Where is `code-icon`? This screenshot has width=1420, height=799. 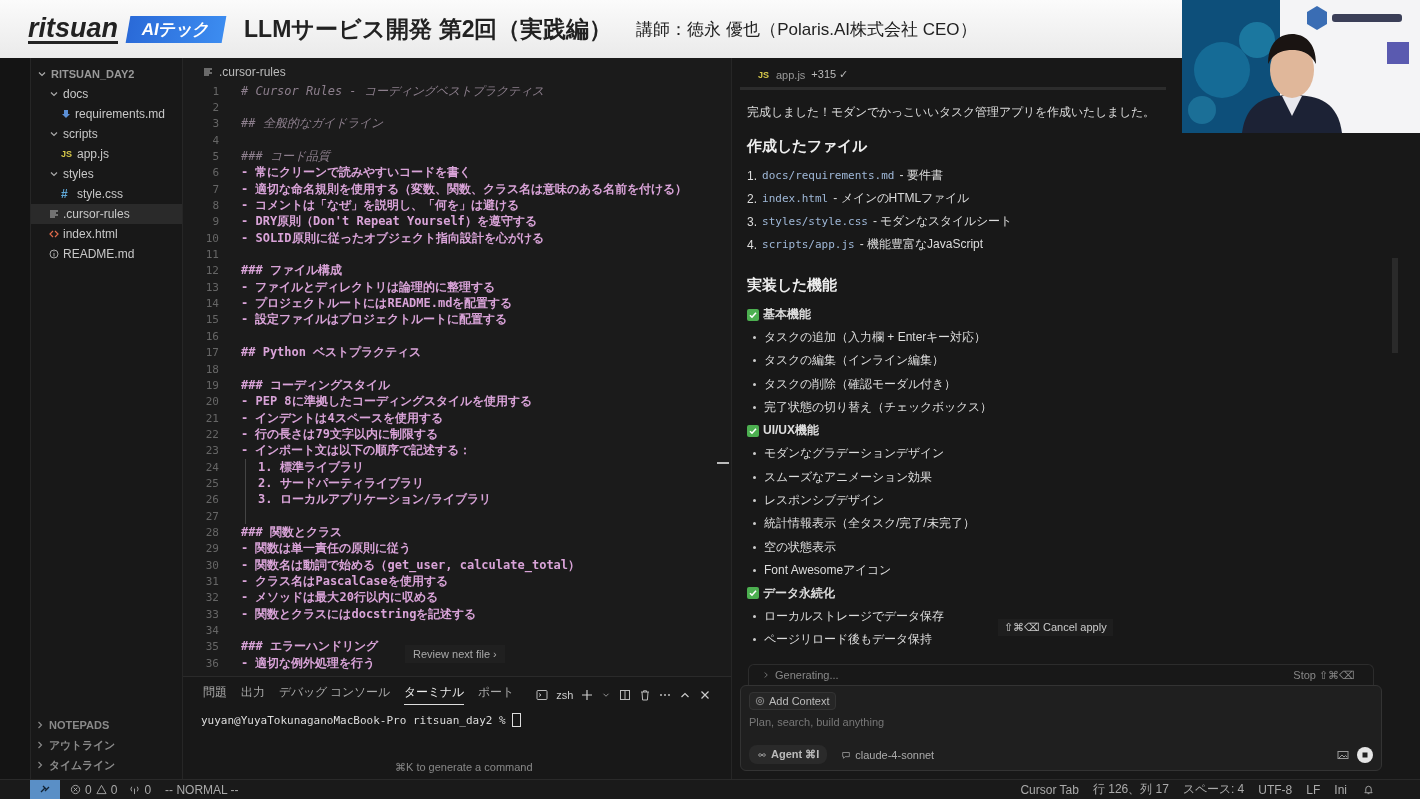
code-icon is located at coordinates (54, 234).